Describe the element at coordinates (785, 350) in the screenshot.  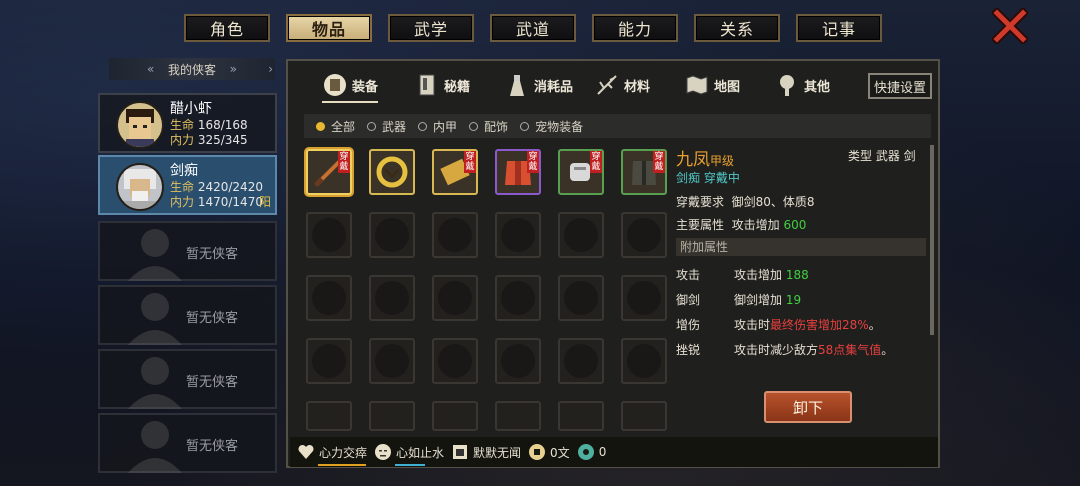
I see `attr-row: 挫锐 攻击时减少敌方58点集气值。` at that location.